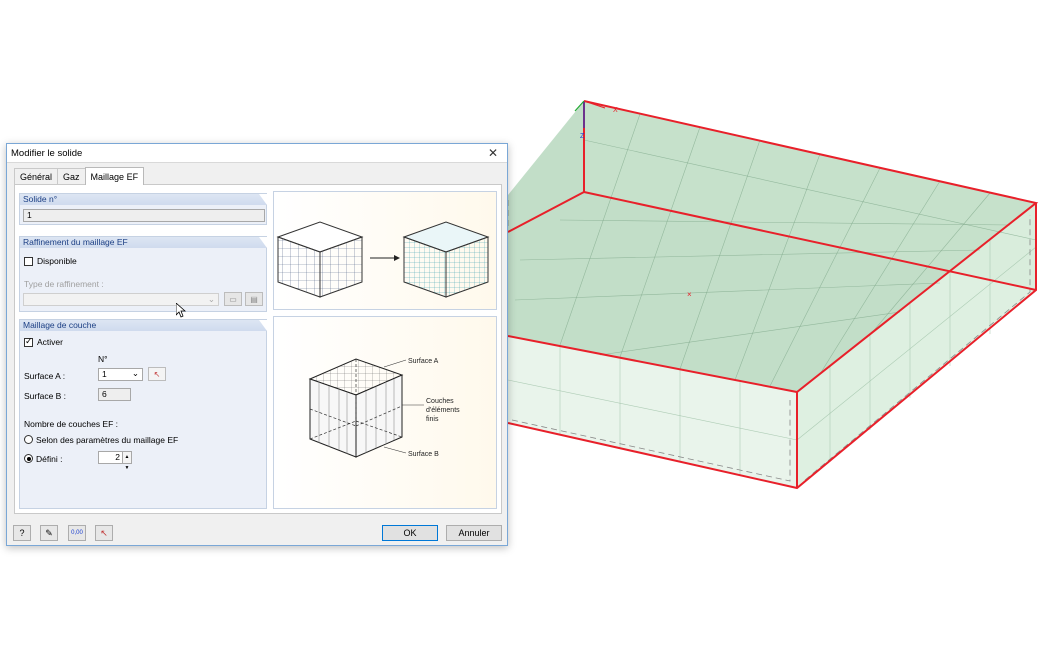 This screenshot has width=1040, height=651. What do you see at coordinates (410, 533) in the screenshot?
I see `ok-button: OK` at bounding box center [410, 533].